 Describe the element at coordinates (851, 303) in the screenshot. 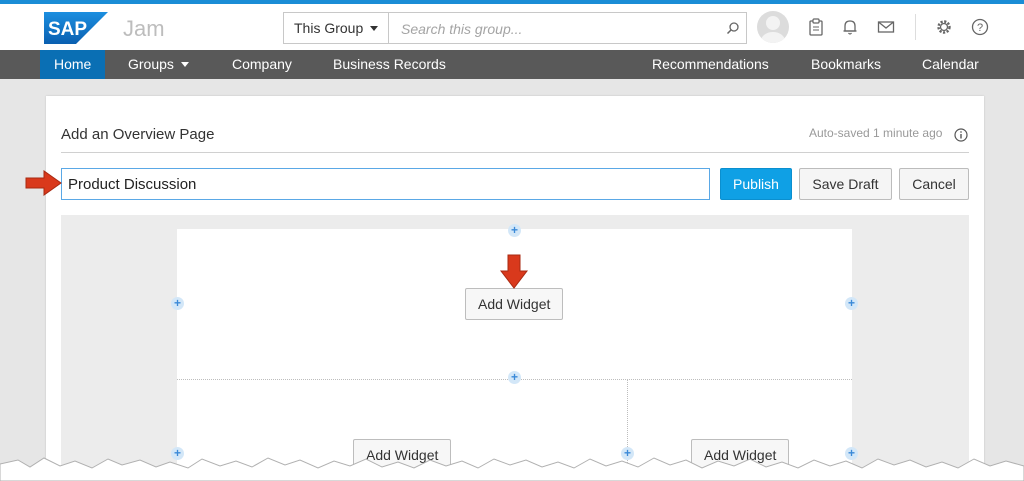

I see `add-column-right-plus-icon: +` at that location.